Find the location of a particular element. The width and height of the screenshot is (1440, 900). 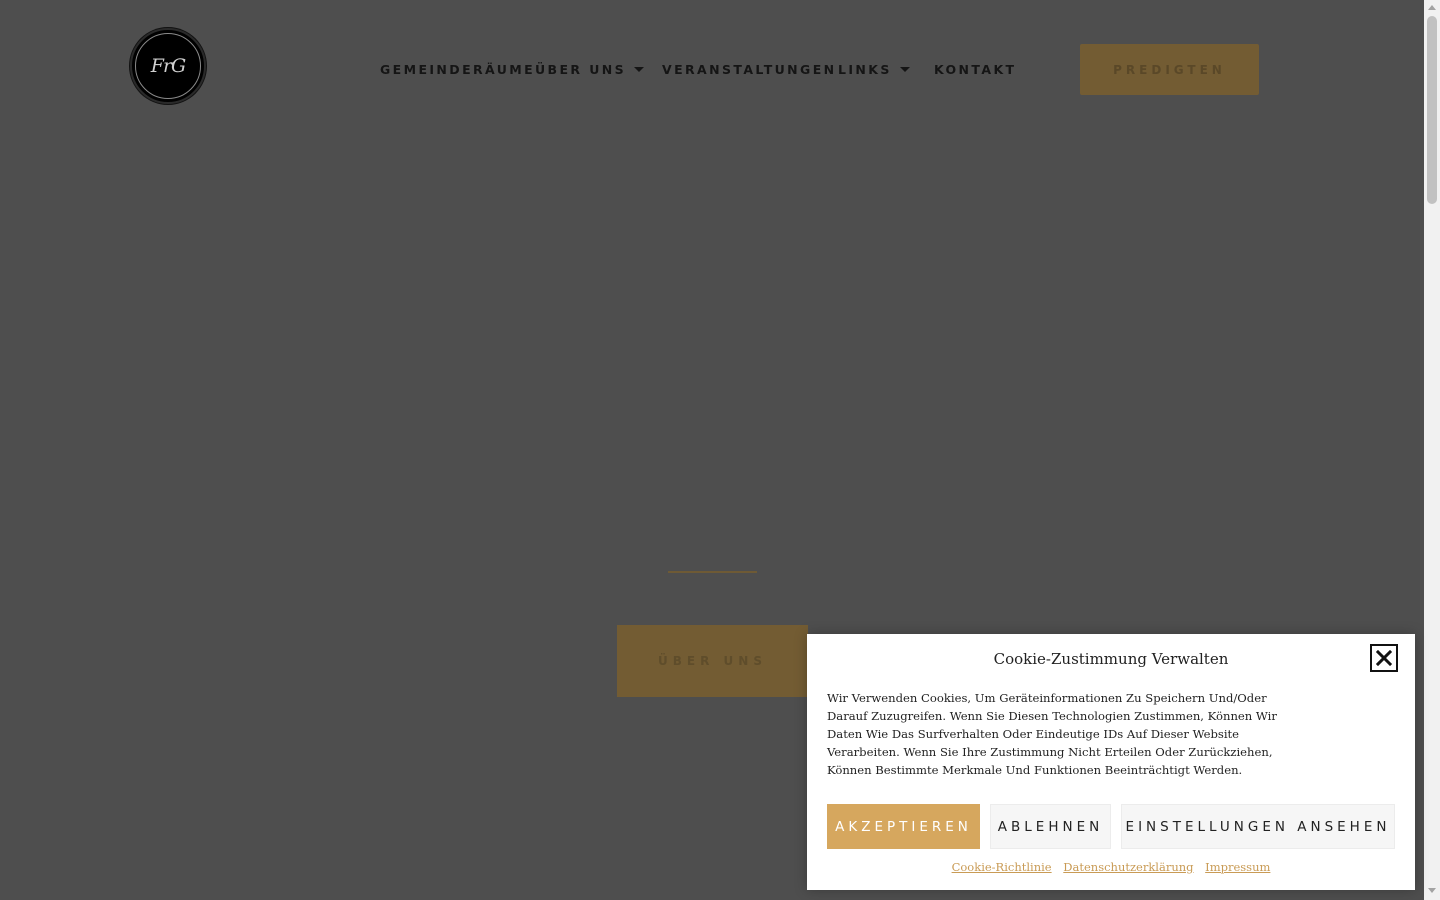

privacy-policy-link: Datenschutzerklärung is located at coordinates (1128, 867).